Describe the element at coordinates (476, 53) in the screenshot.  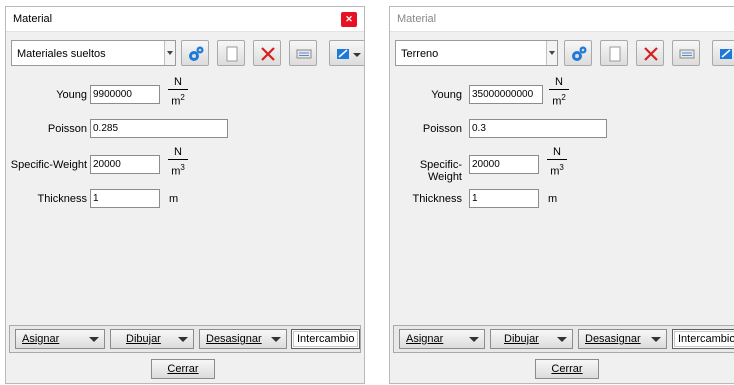
I see `material-select: Terreno` at that location.